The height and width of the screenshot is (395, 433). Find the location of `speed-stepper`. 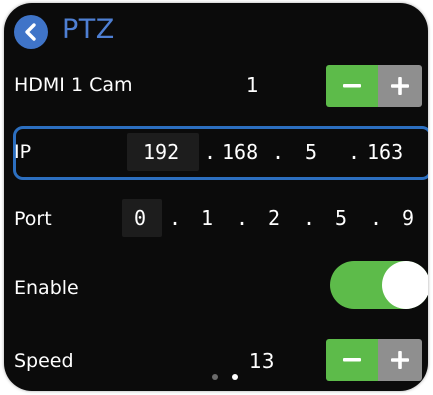

speed-stepper is located at coordinates (374, 360).